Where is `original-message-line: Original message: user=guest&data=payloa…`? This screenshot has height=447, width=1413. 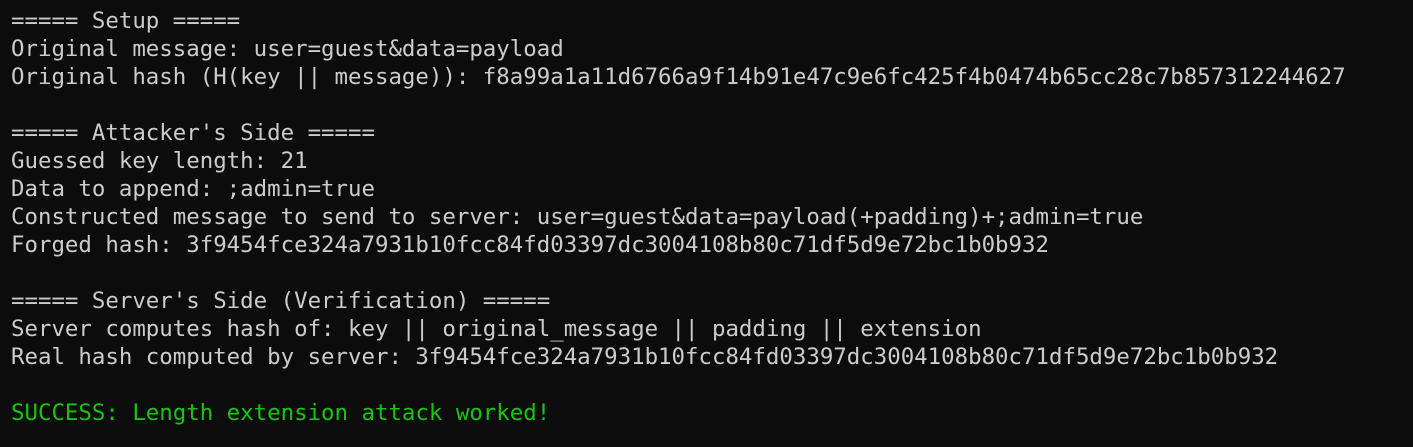 original-message-line: Original message: user=guest&data=payloa… is located at coordinates (287, 49).